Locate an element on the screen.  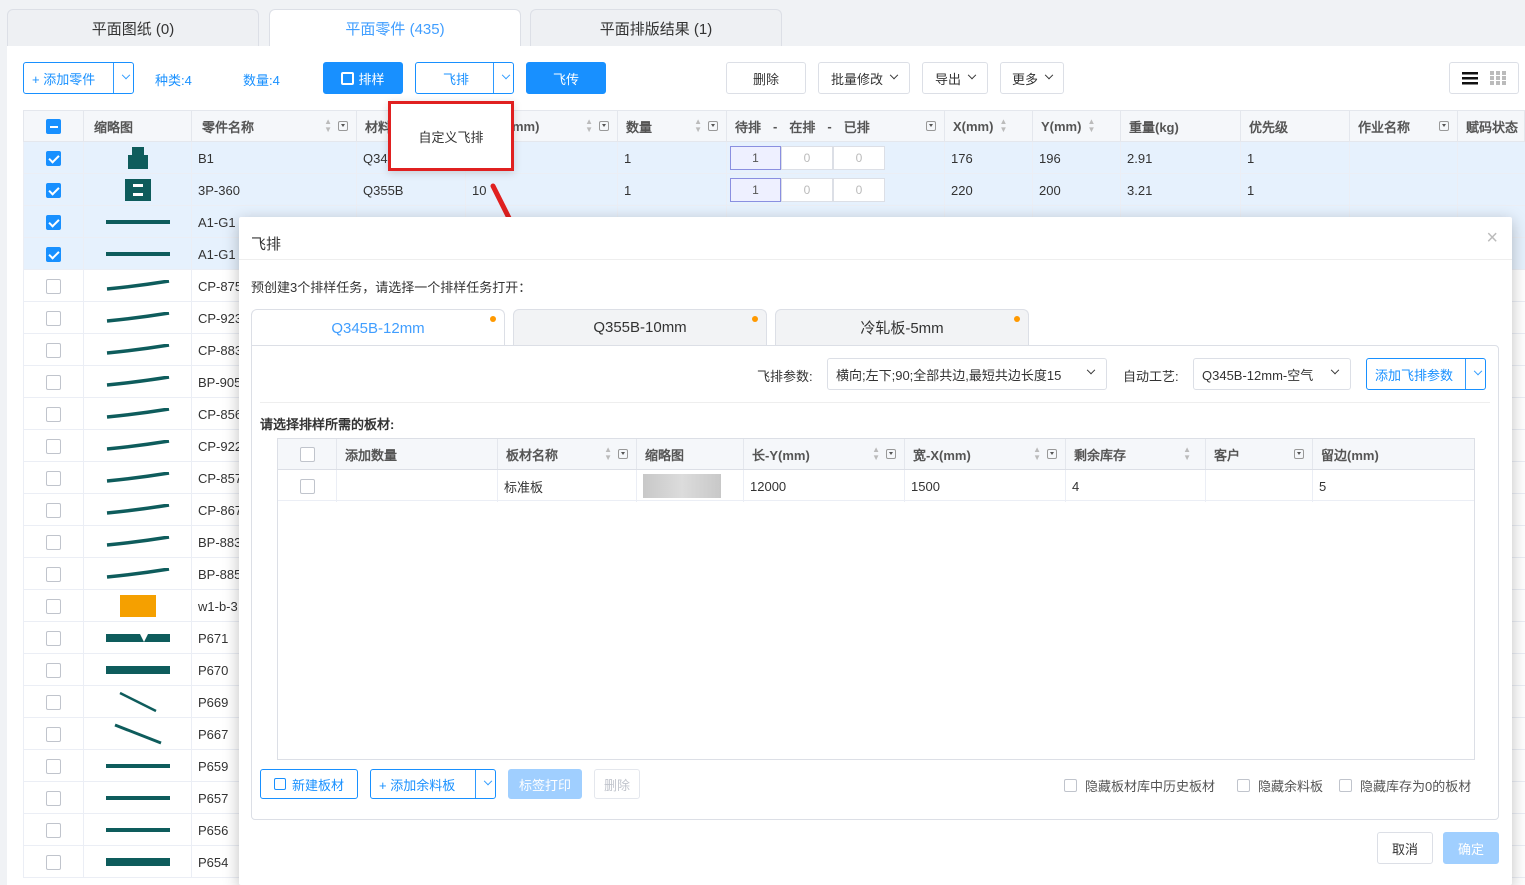
add-part-button: + 添加零件 is located at coordinates (78, 78).